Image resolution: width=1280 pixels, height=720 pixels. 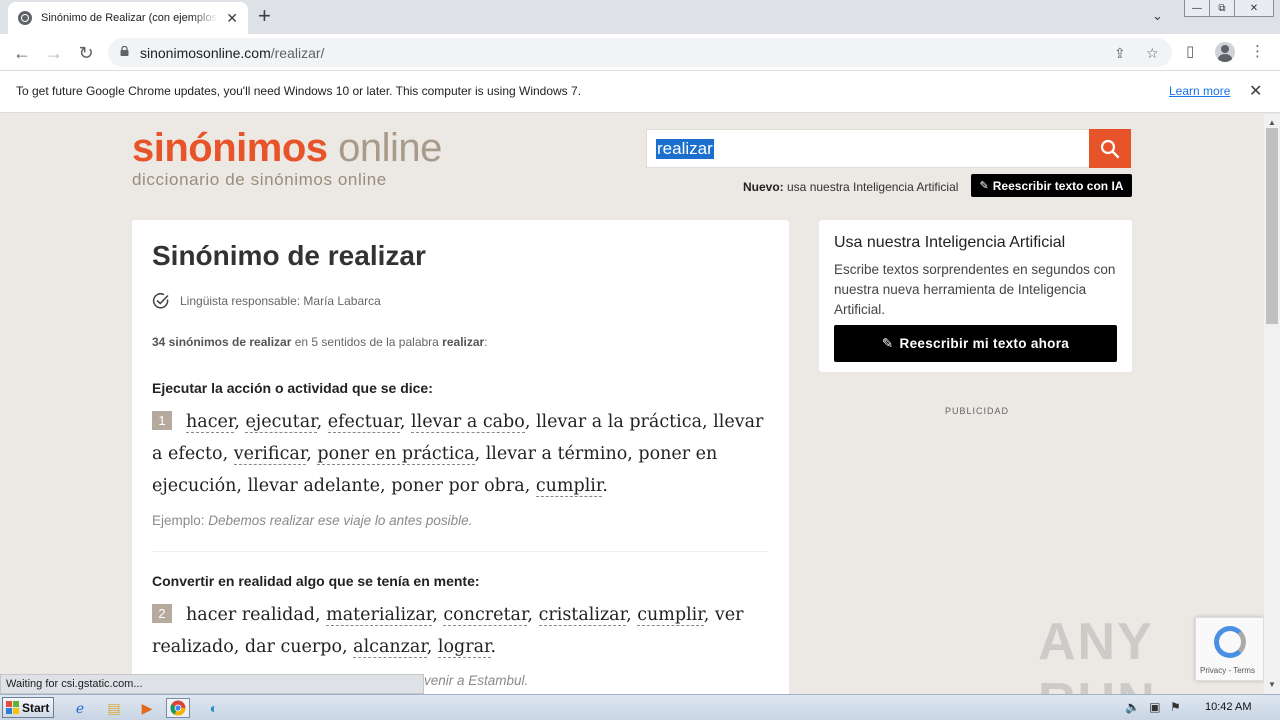 I want to click on side-panel-icon: ▯, so click(x=1190, y=51).